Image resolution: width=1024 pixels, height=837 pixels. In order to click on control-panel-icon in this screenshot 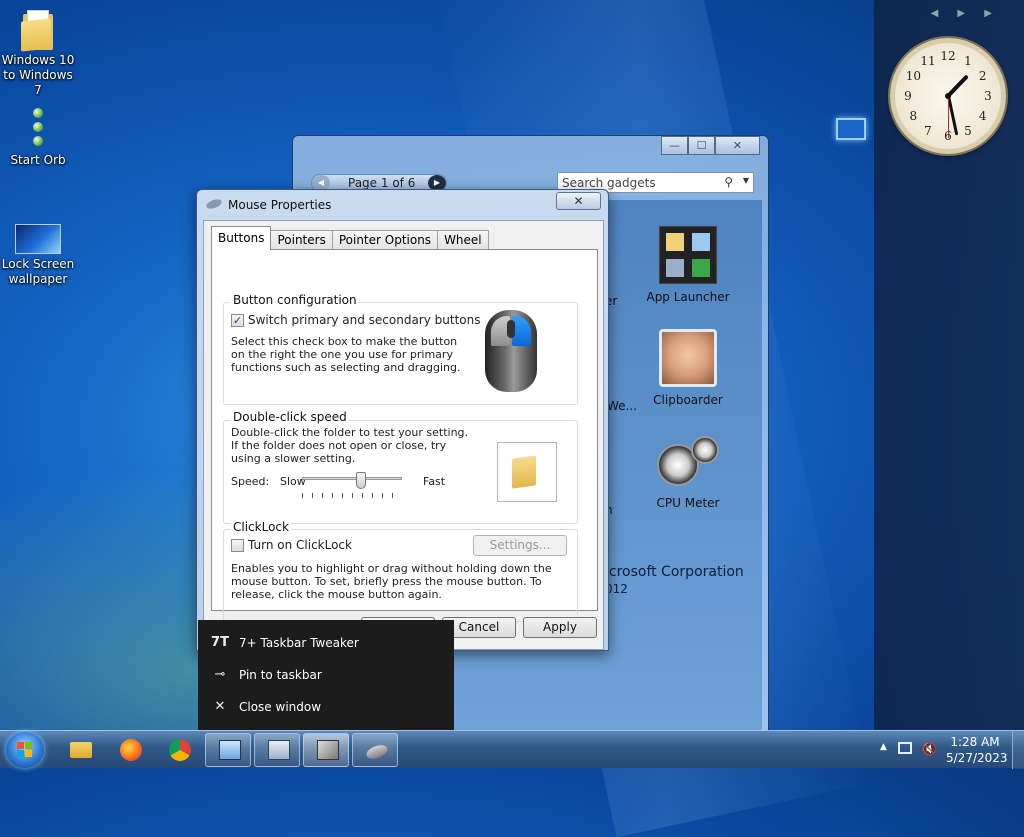, I will do `click(230, 750)`.